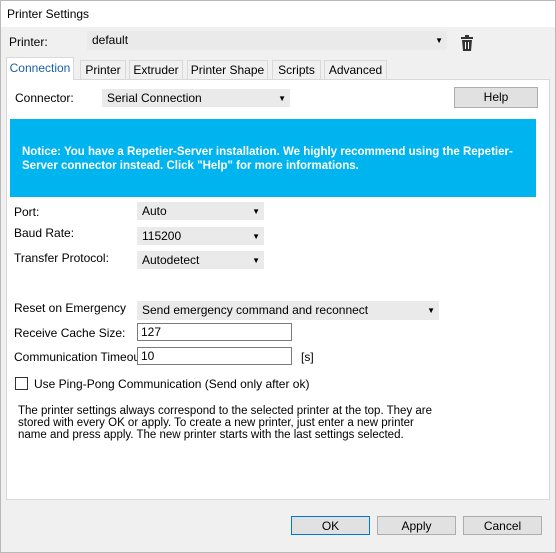 The image size is (556, 553). Describe the element at coordinates (255, 310) in the screenshot. I see `reset-emergency-select-value: Send emergency command and reconnect` at that location.